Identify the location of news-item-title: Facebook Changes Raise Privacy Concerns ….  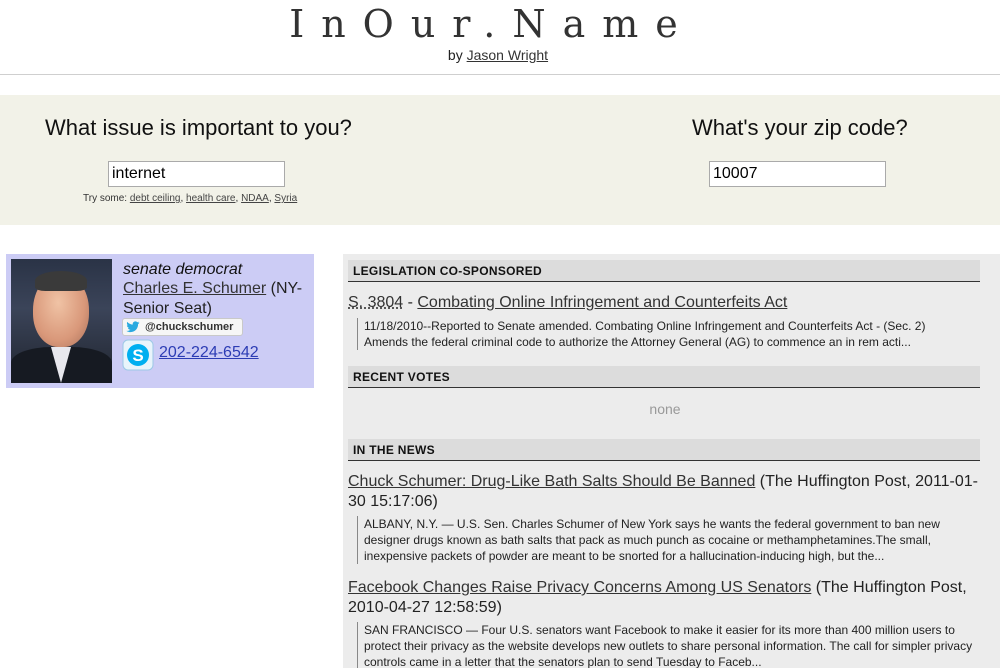
(666, 598).